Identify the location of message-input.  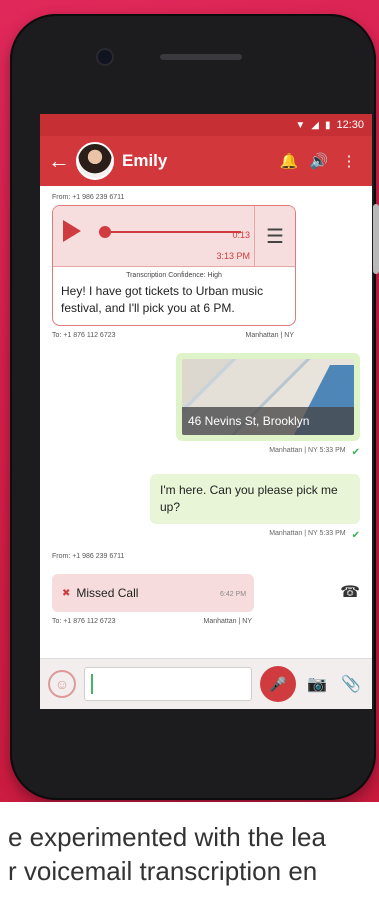
(168, 684).